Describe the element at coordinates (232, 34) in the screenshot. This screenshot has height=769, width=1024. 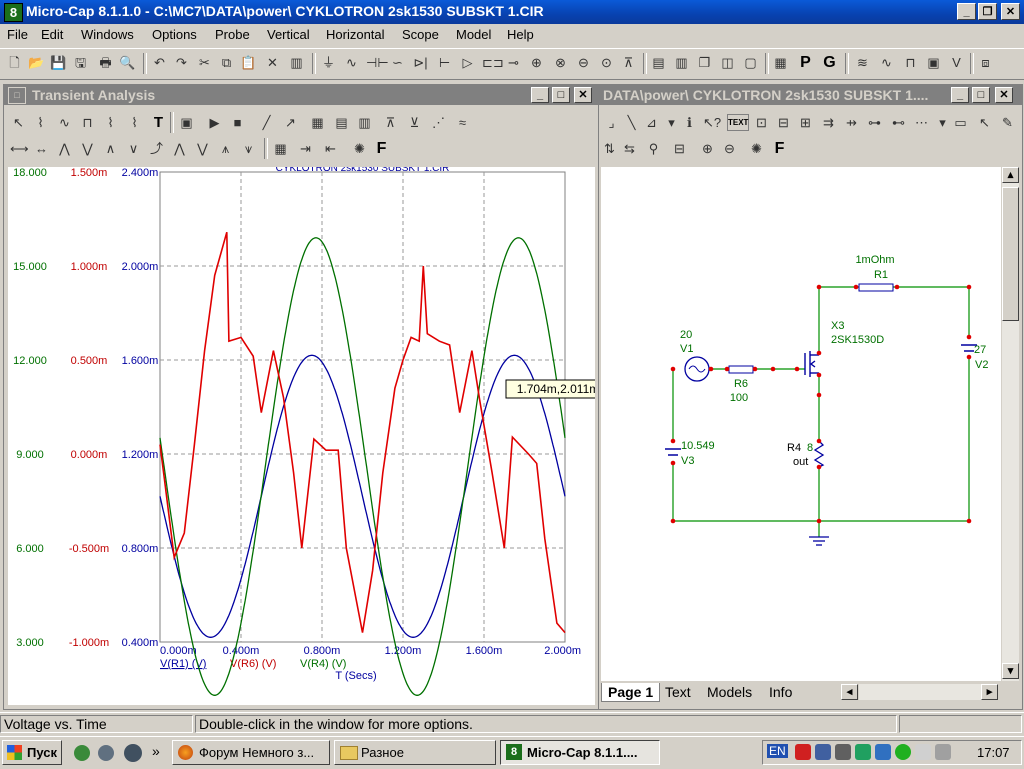
I see `menu-probe: Probe` at that location.